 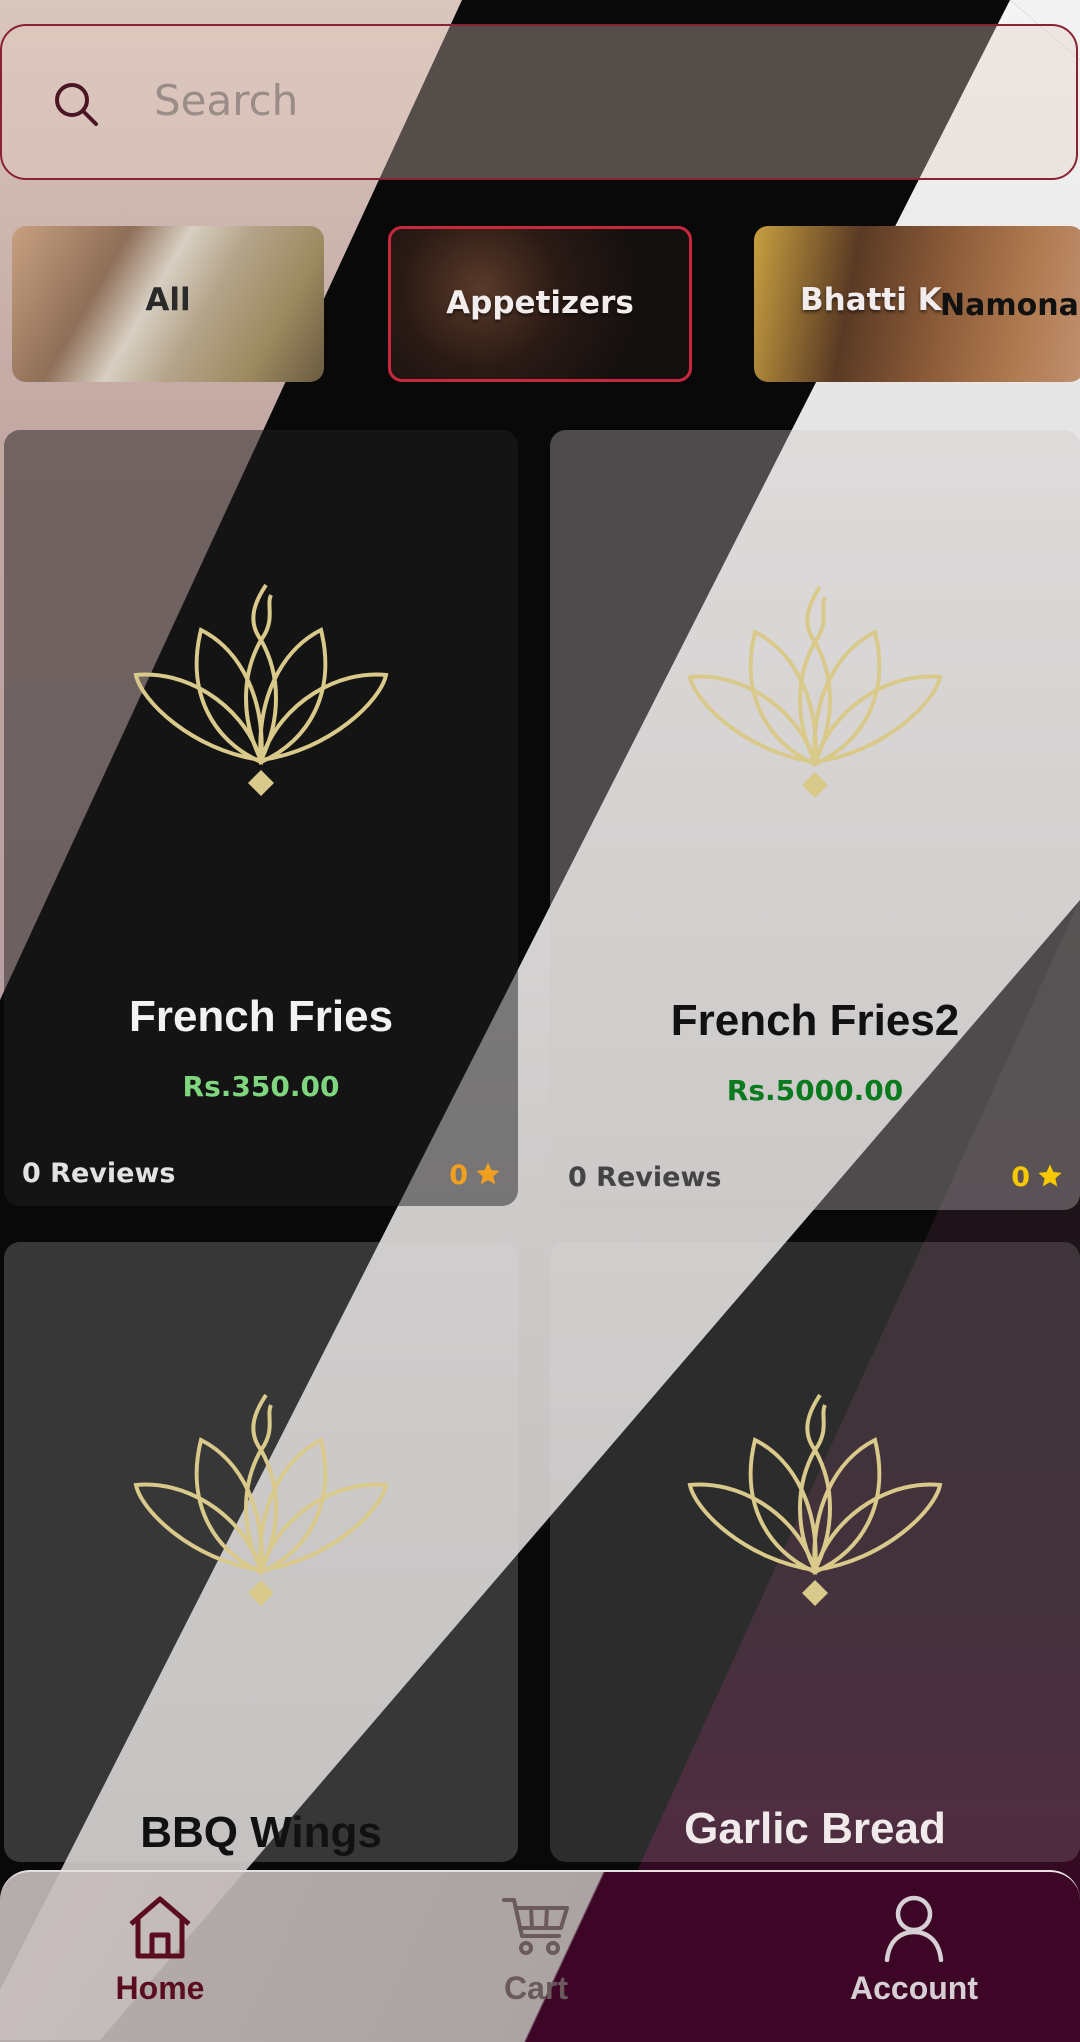 I want to click on nav-cart: Cart, so click(x=536, y=1949).